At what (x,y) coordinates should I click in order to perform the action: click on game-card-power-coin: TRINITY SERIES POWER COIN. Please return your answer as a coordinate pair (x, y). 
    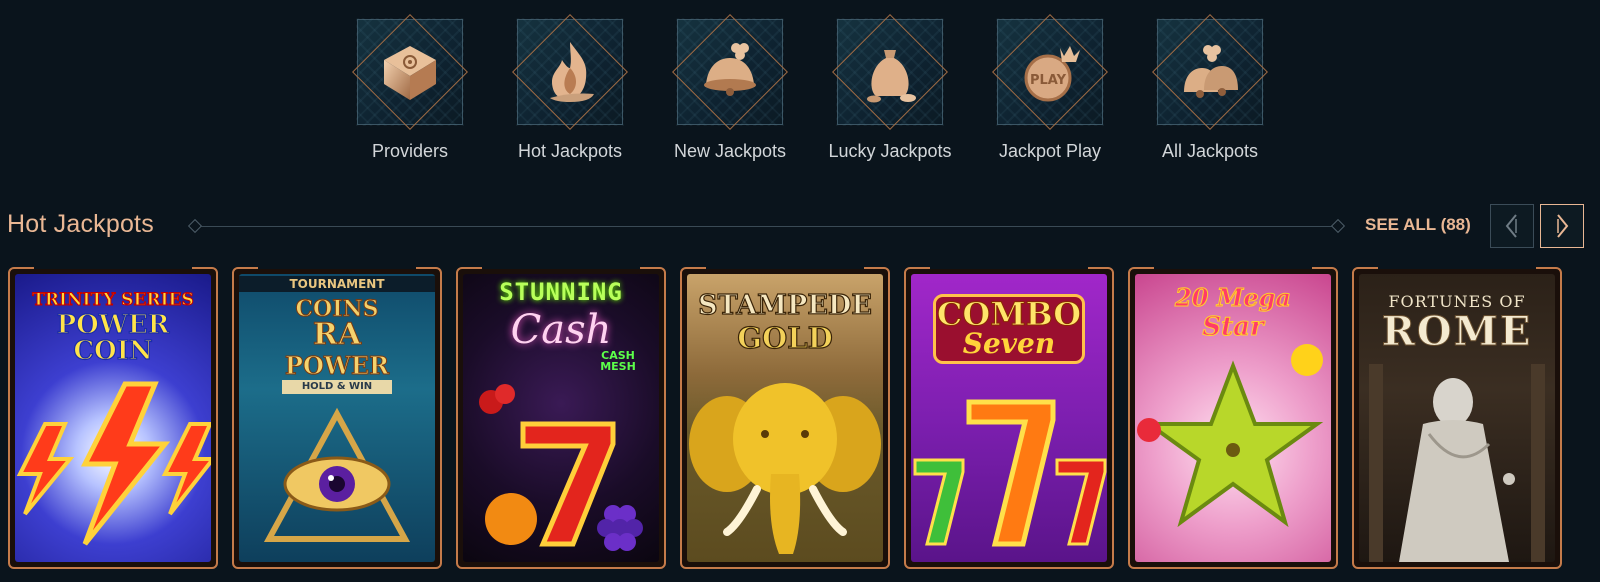
    Looking at the image, I should click on (113, 417).